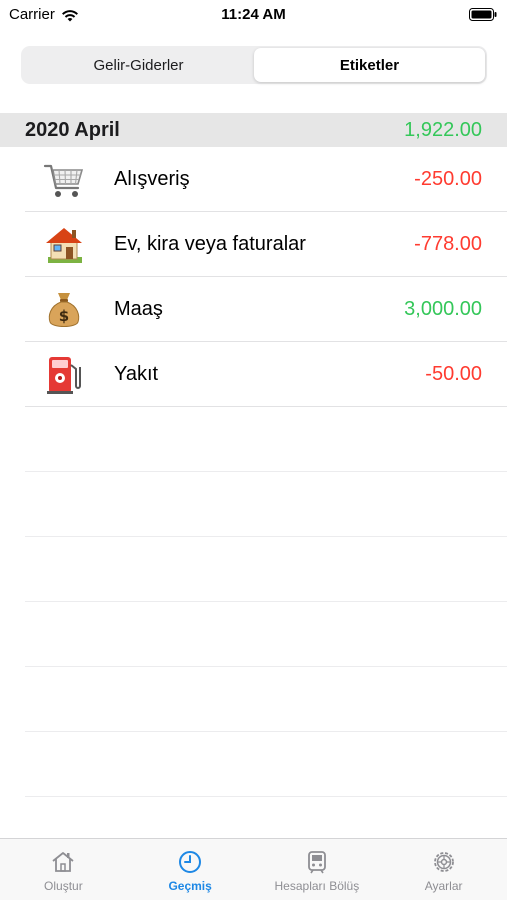  What do you see at coordinates (448, 179) in the screenshot?
I see `list-item-amount: -250.00` at bounding box center [448, 179].